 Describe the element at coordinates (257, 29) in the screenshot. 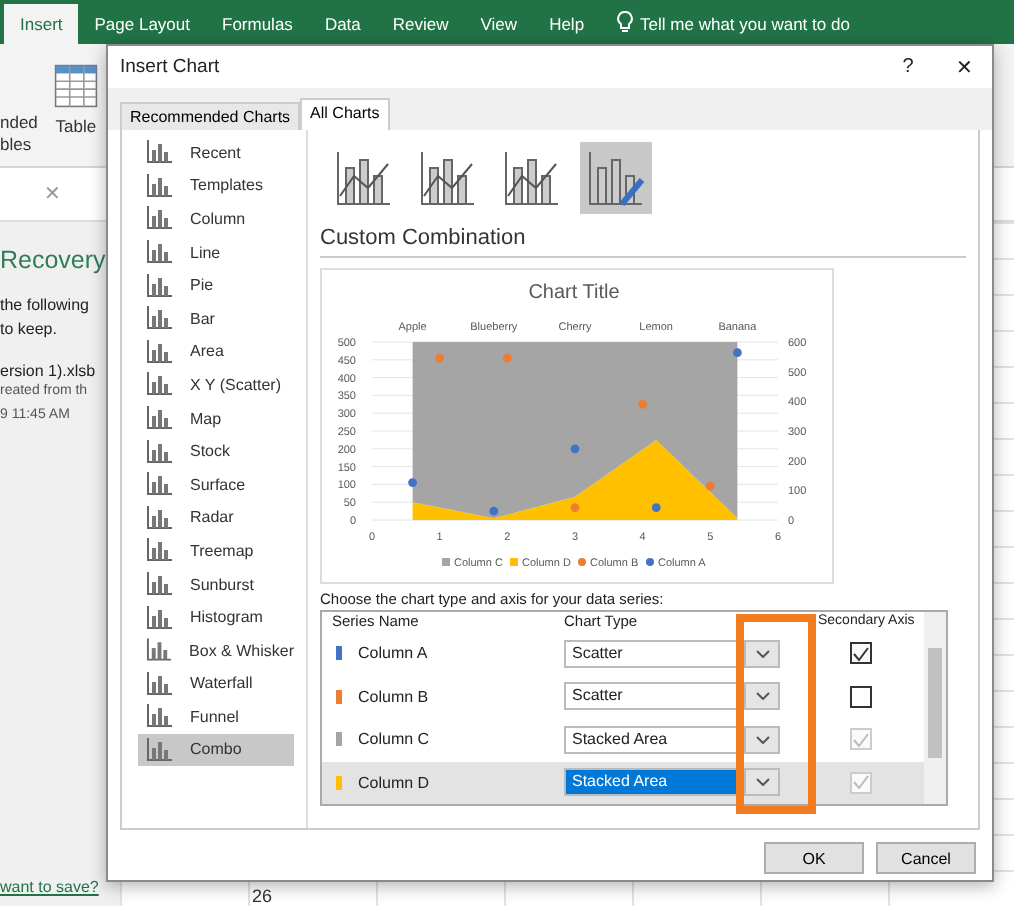

I see `ribbon-tab: Formulas` at that location.